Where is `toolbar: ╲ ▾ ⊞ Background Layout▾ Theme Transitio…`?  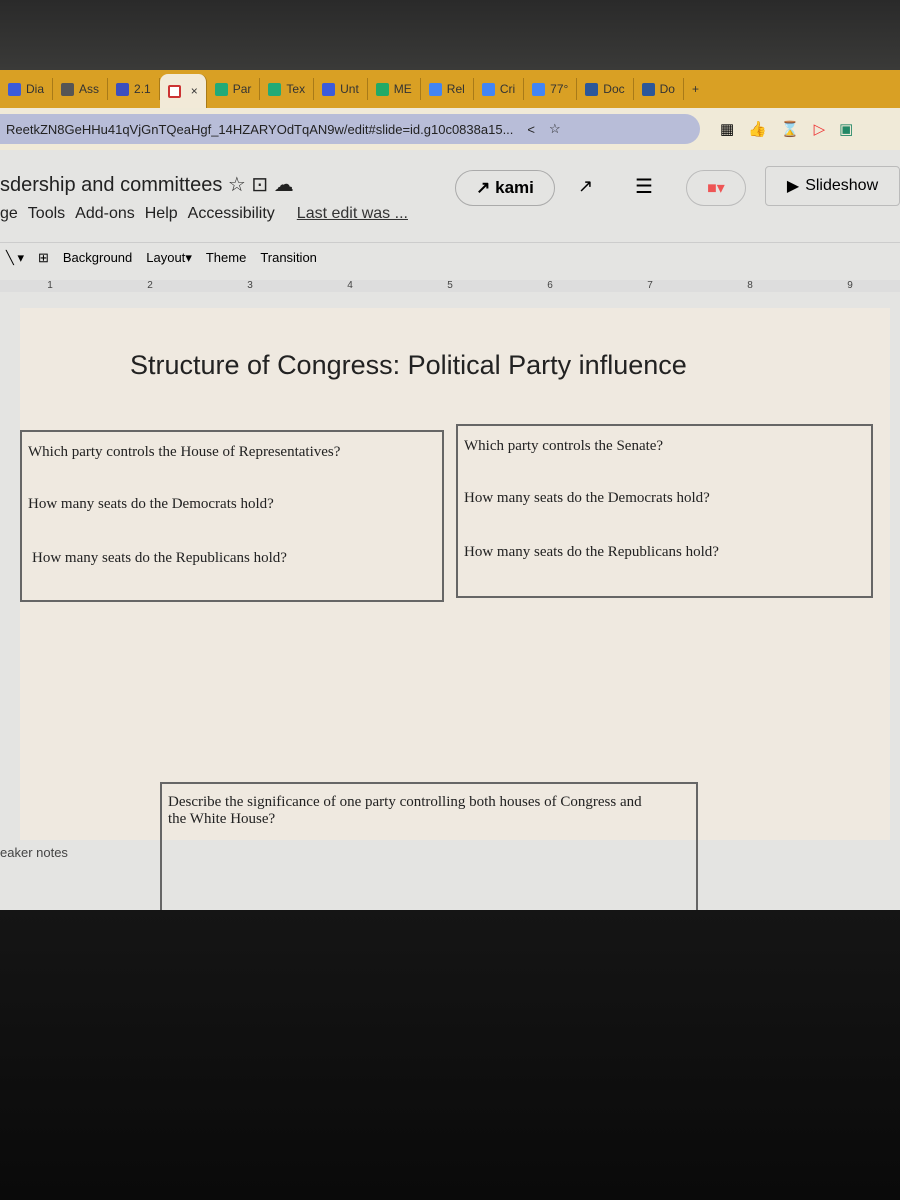 toolbar: ╲ ▾ ⊞ Background Layout▾ Theme Transitio… is located at coordinates (450, 257).